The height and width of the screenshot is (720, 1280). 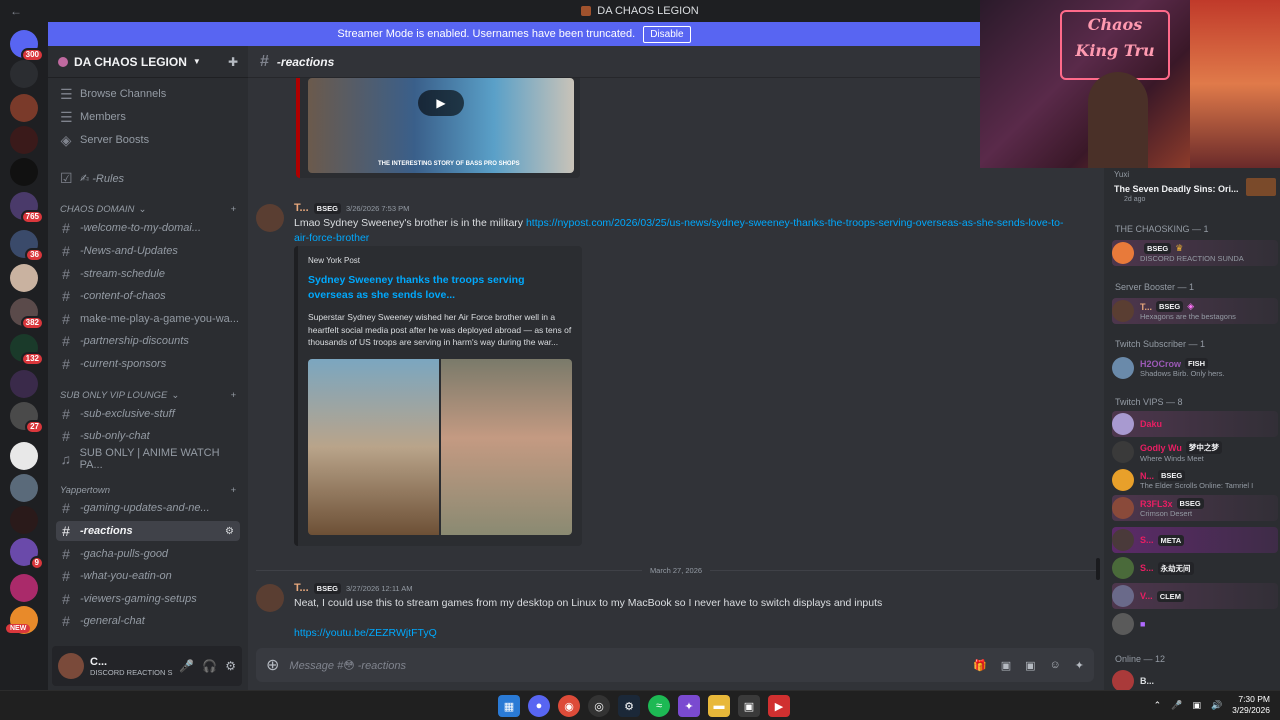 What do you see at coordinates (27, 554) in the screenshot?
I see `server-folder: 9` at bounding box center [27, 554].